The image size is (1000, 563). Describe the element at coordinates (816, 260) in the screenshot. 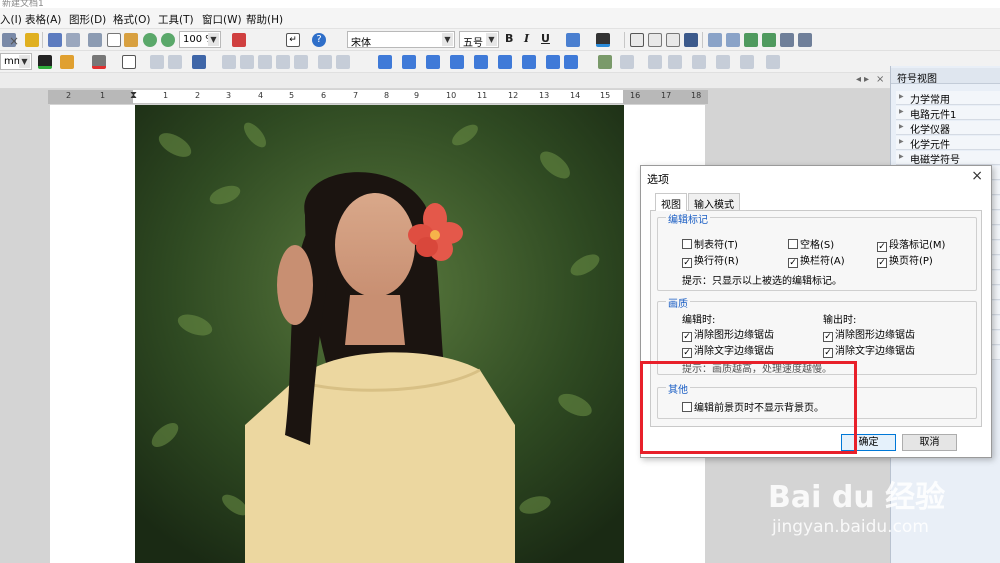

I see `checkbox-column-break: ✓ 换栏符(A)` at that location.